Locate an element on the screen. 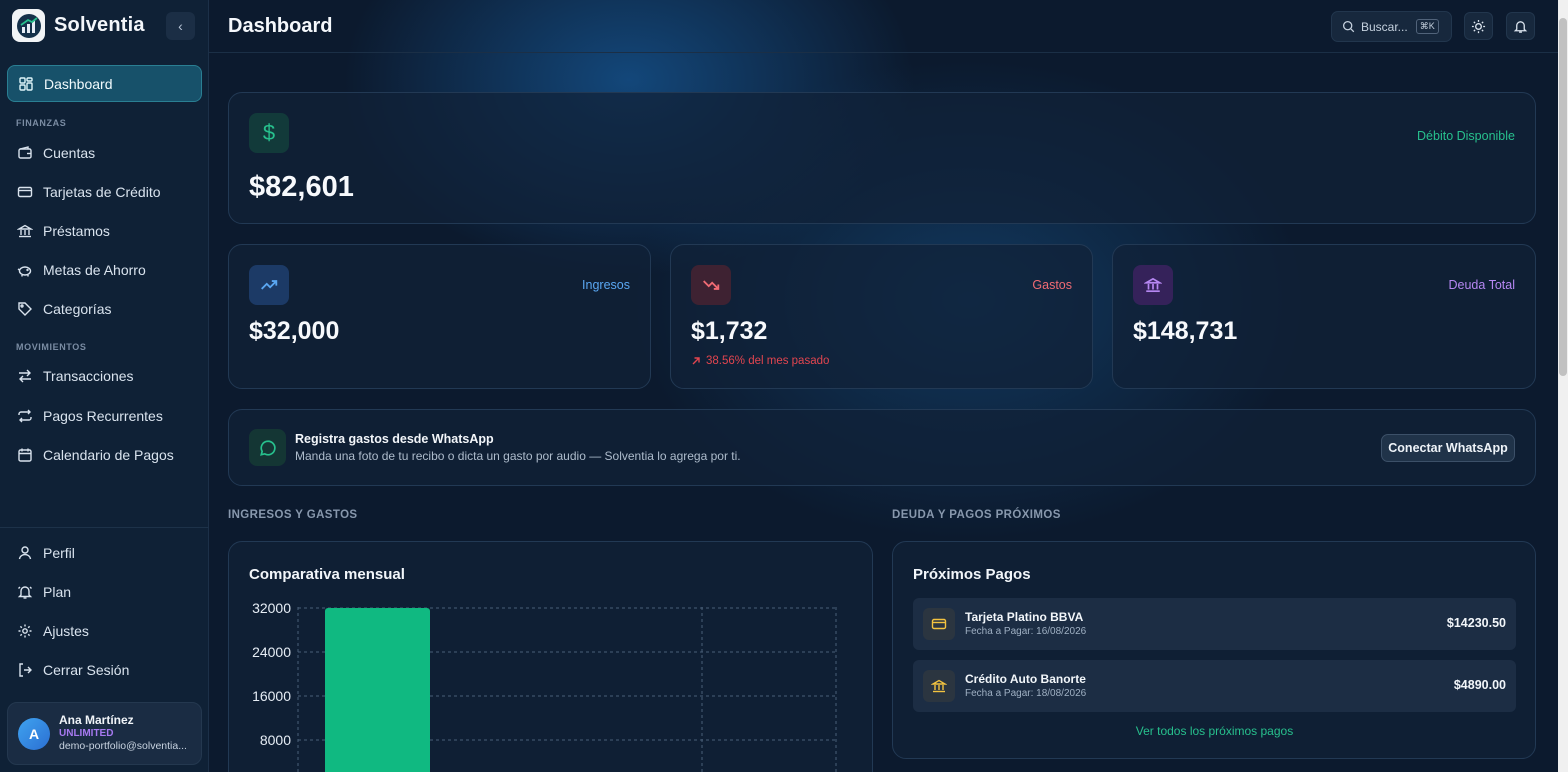  debito-card: $ $82,601 Débito Disponible is located at coordinates (882, 158).